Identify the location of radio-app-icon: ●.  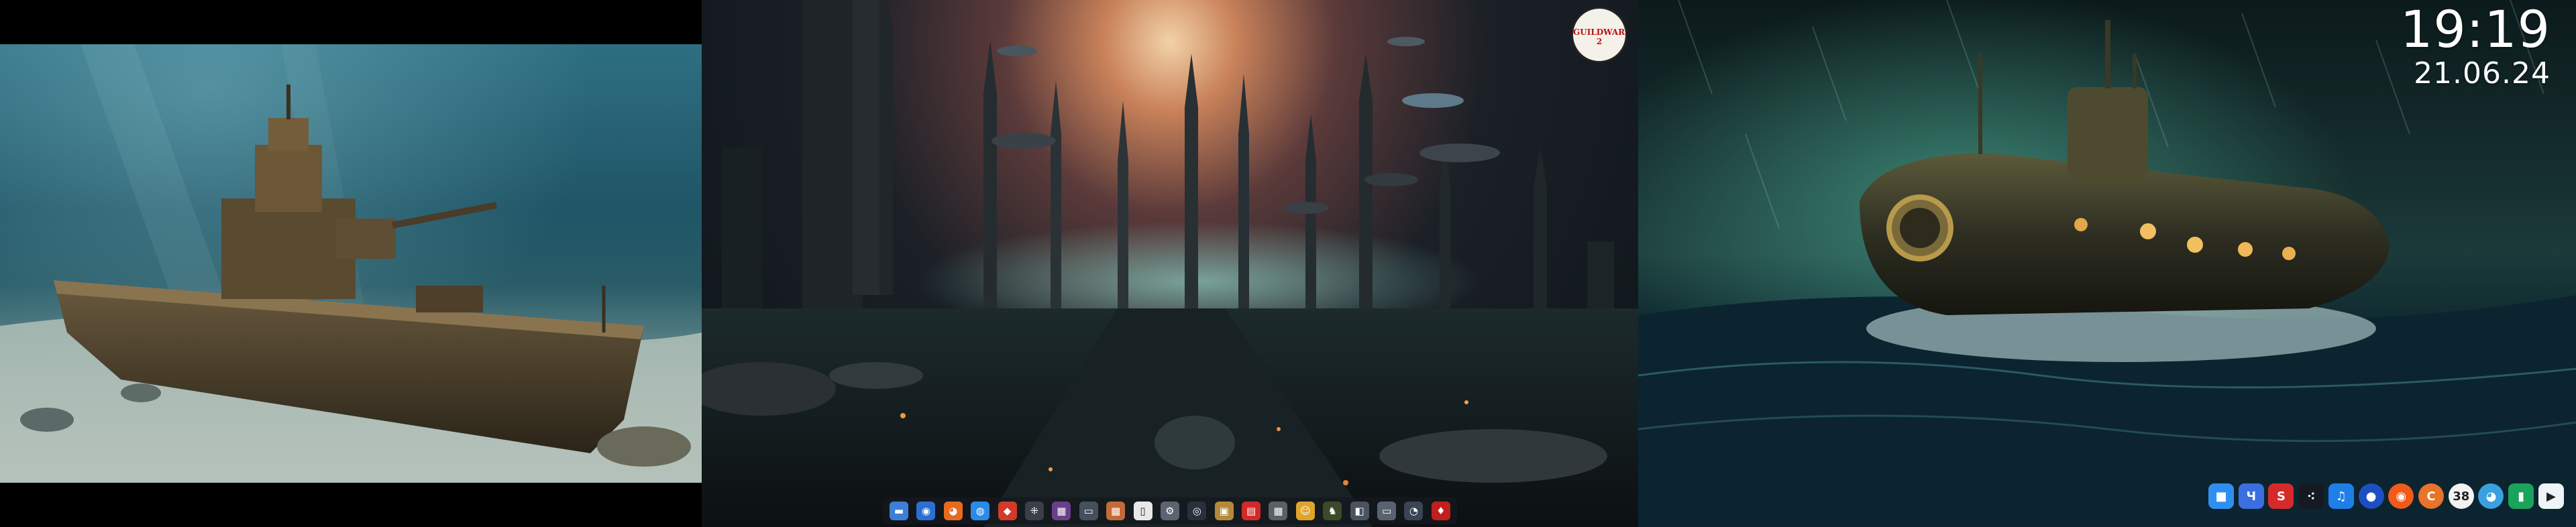
(2371, 496).